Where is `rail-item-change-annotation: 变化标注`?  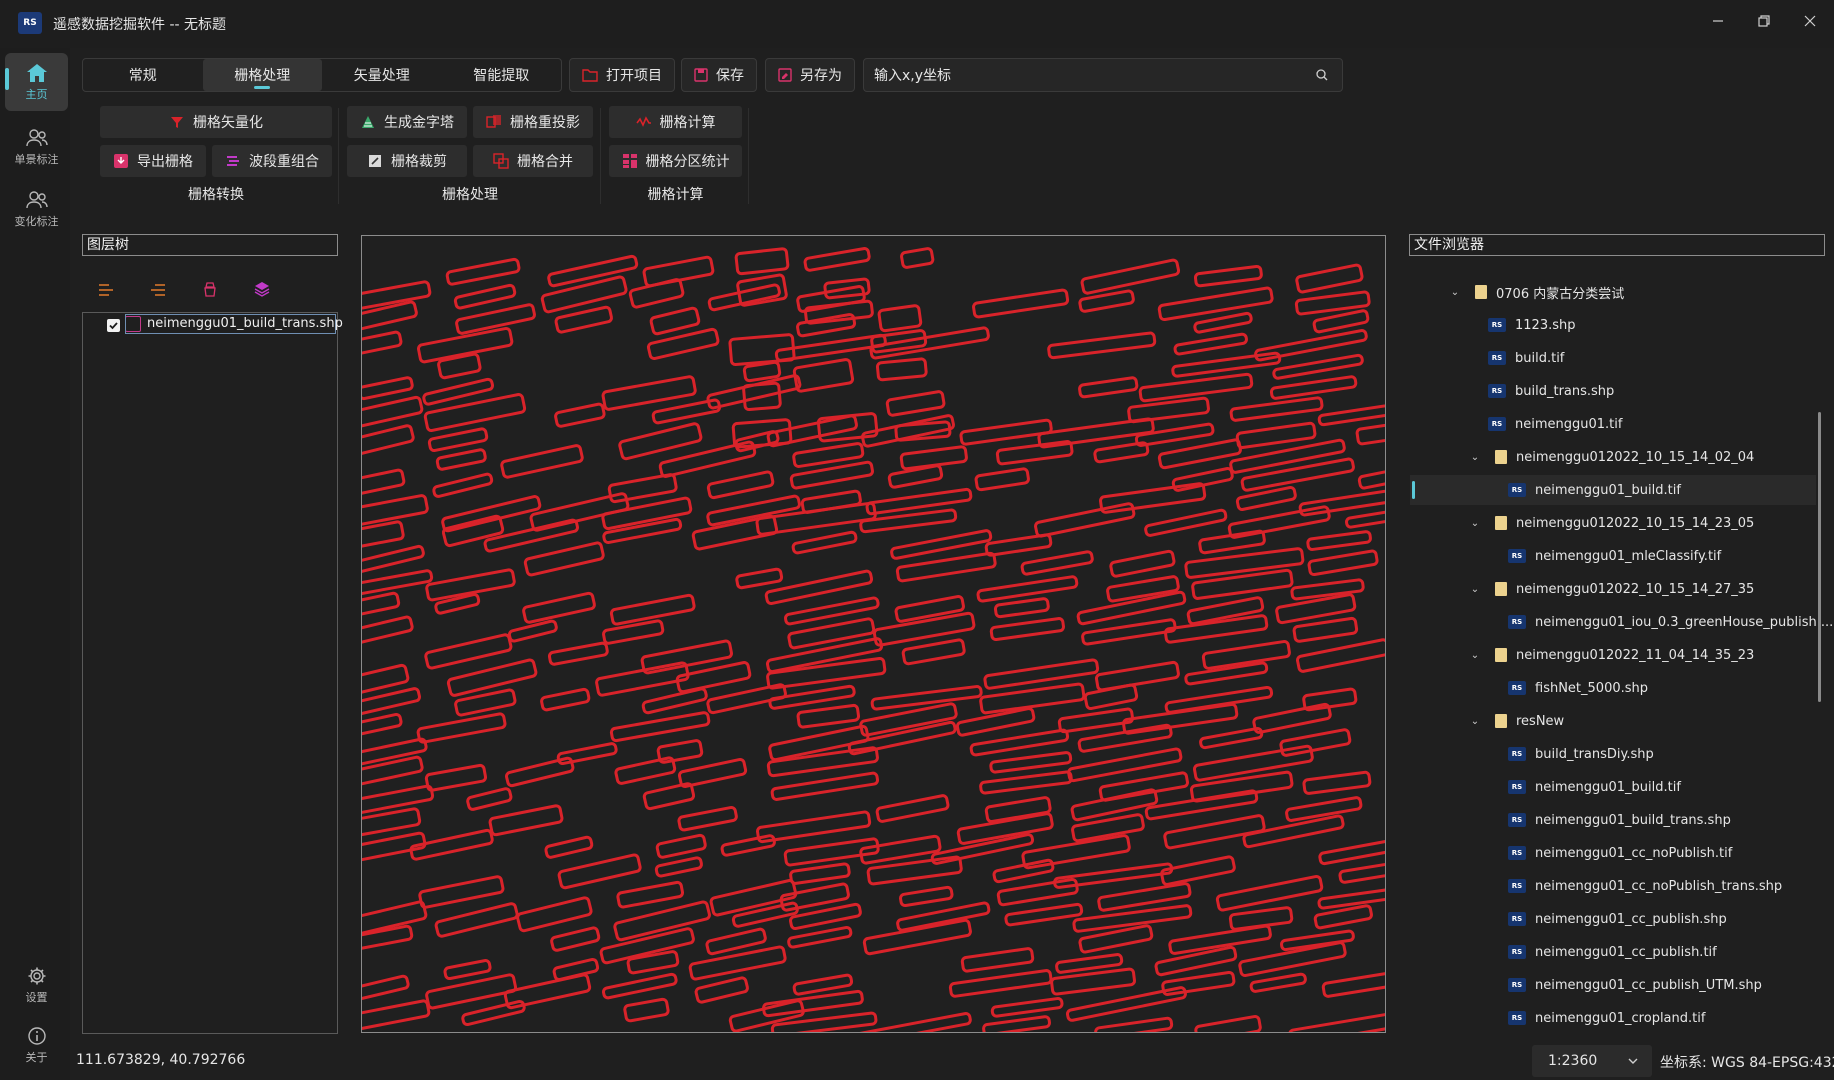 rail-item-change-annotation: 变化标注 is located at coordinates (36, 209).